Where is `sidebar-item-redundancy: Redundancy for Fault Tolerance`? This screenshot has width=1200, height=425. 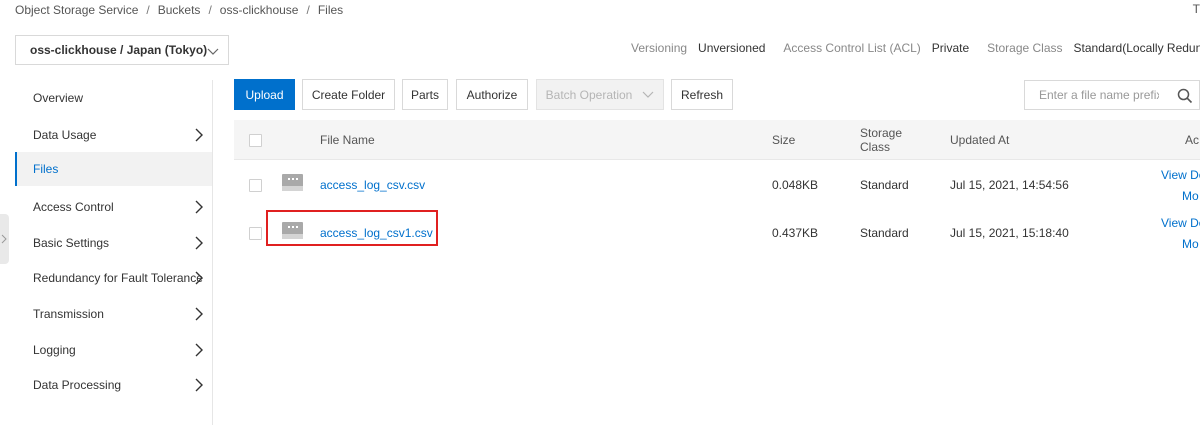
sidebar-item-redundancy: Redundancy for Fault Tolerance is located at coordinates (113, 278).